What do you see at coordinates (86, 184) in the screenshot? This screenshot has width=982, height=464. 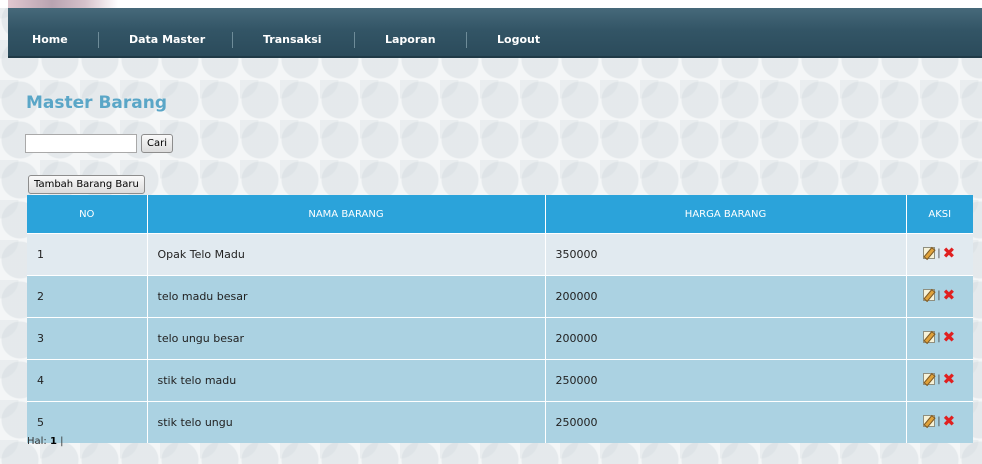 I see `add-item-button: Tambah Barang Baru` at bounding box center [86, 184].